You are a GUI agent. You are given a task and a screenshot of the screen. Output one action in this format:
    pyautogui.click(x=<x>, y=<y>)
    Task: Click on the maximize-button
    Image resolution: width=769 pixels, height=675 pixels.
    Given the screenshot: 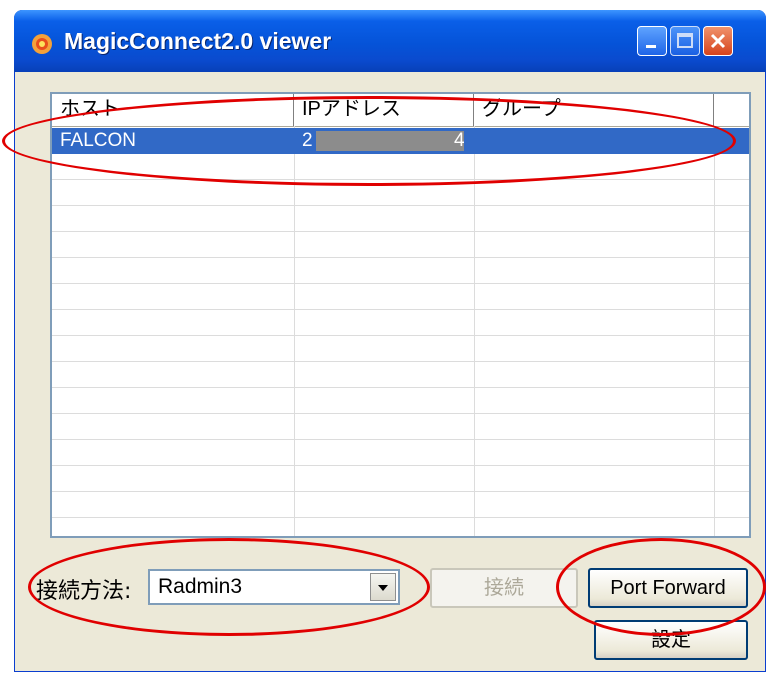 What is the action you would take?
    pyautogui.click(x=685, y=41)
    